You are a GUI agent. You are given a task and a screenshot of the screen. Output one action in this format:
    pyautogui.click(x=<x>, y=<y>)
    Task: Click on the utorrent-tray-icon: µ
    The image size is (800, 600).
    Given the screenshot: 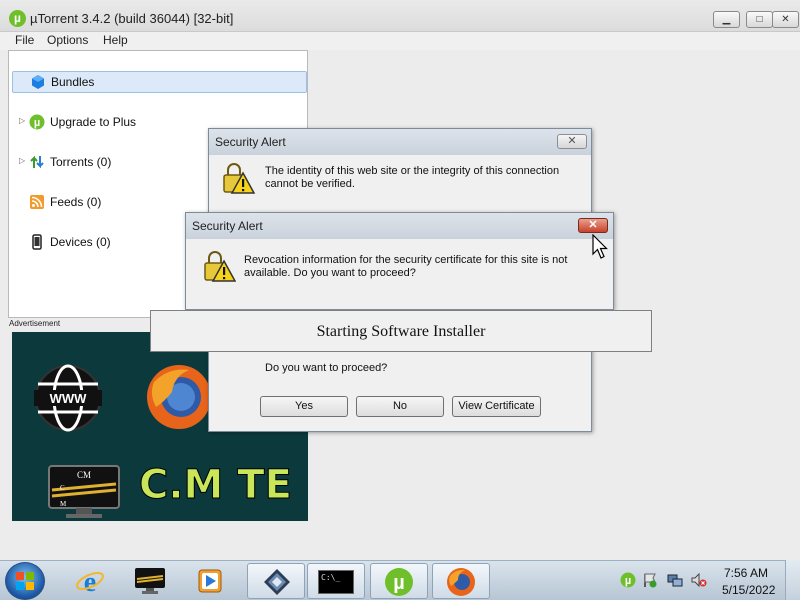 What is the action you would take?
    pyautogui.click(x=628, y=580)
    